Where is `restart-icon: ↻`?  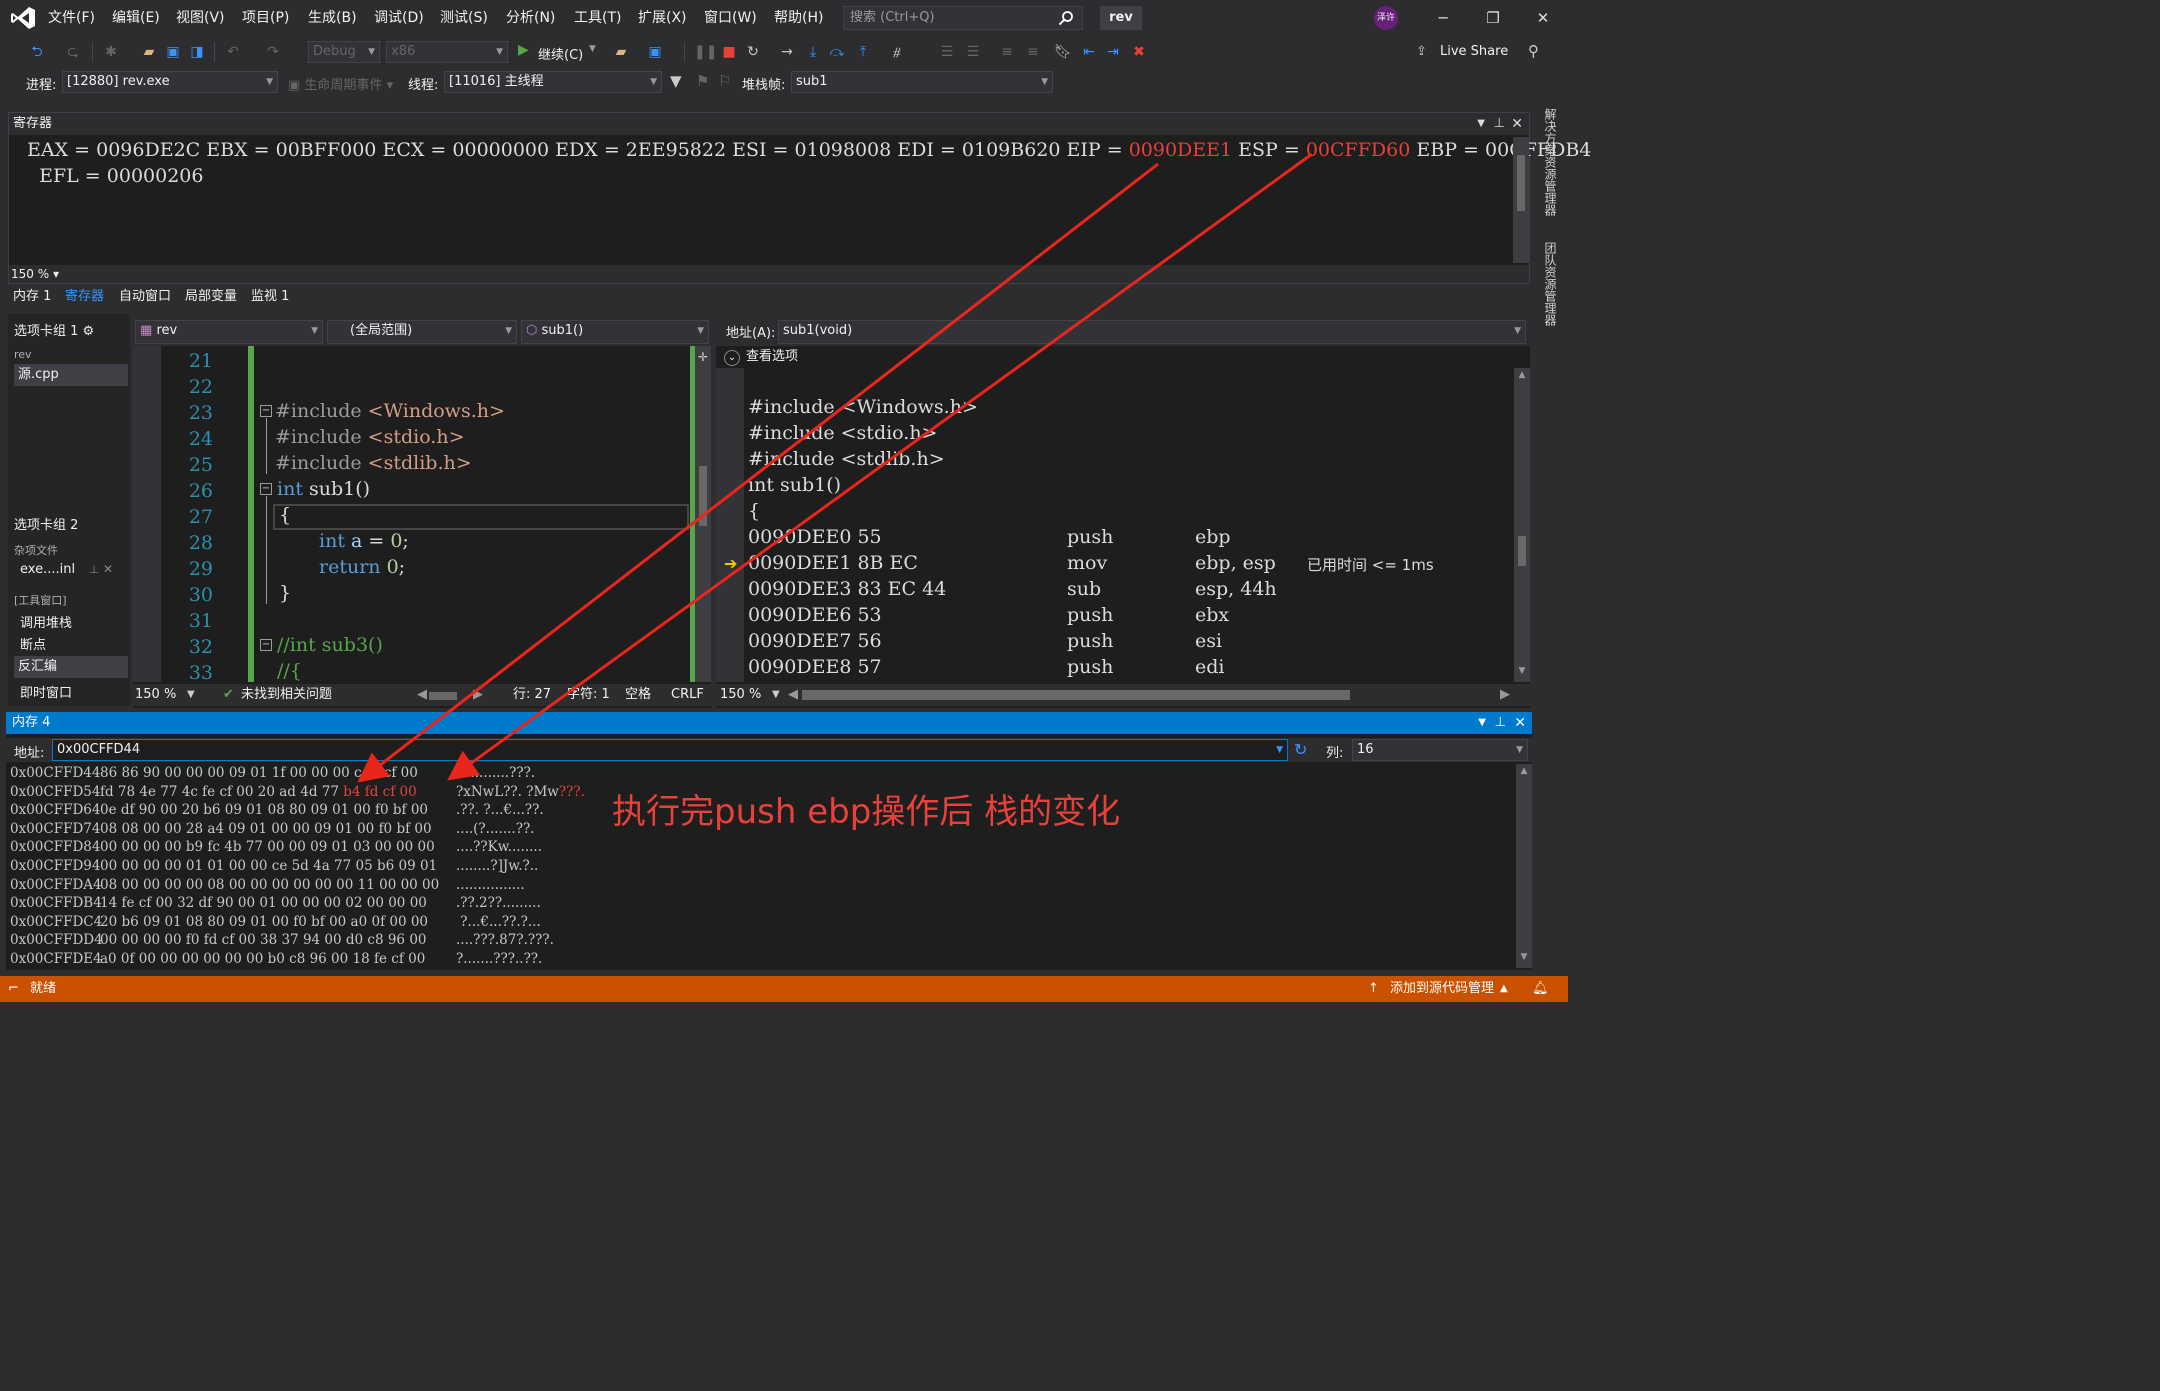
restart-icon: ↻ is located at coordinates (753, 52).